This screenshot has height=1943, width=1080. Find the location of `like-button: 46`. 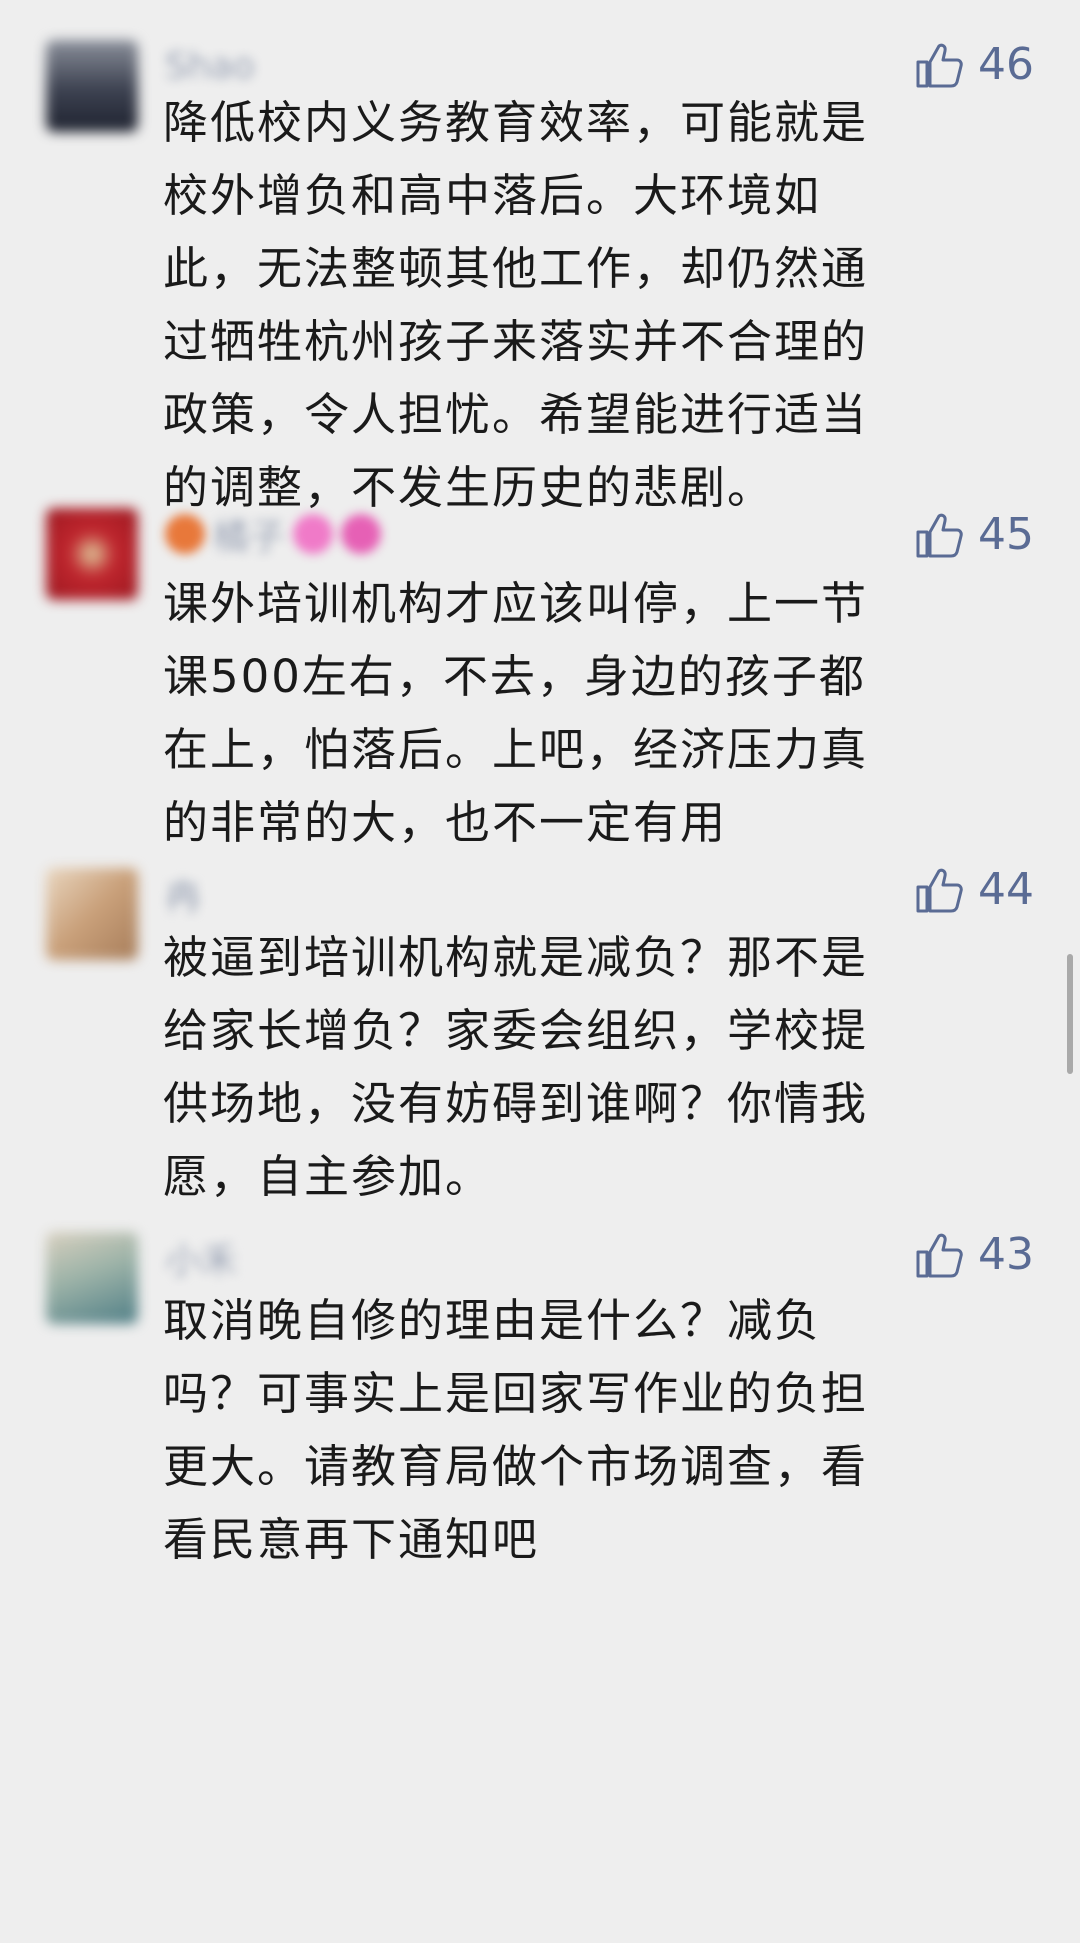

like-button: 46 is located at coordinates (974, 65).